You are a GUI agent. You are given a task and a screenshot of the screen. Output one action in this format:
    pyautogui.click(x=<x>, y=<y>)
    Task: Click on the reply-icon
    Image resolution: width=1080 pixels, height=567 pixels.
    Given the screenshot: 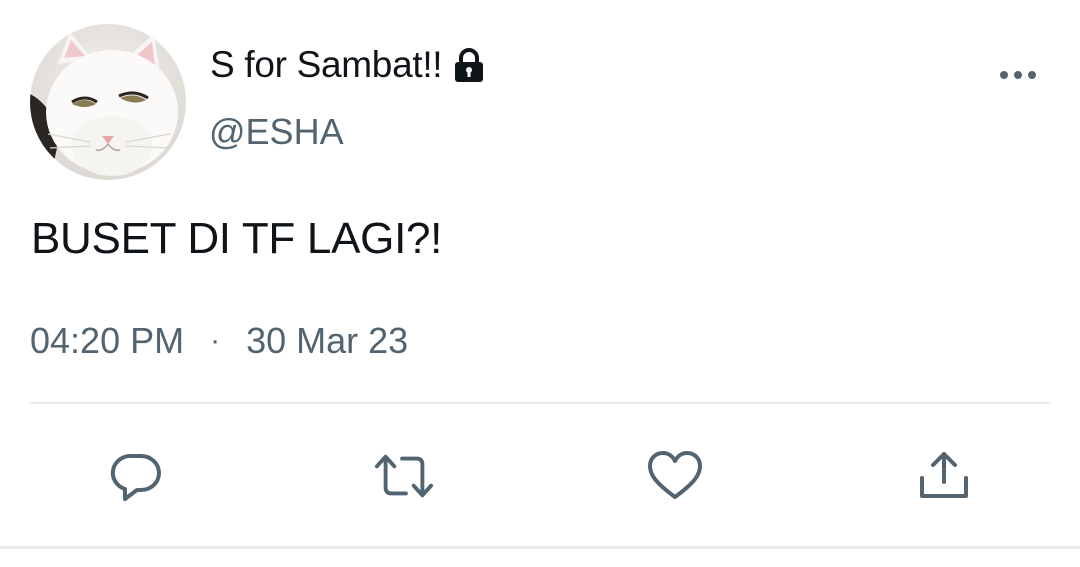 What is the action you would take?
    pyautogui.click(x=135, y=477)
    